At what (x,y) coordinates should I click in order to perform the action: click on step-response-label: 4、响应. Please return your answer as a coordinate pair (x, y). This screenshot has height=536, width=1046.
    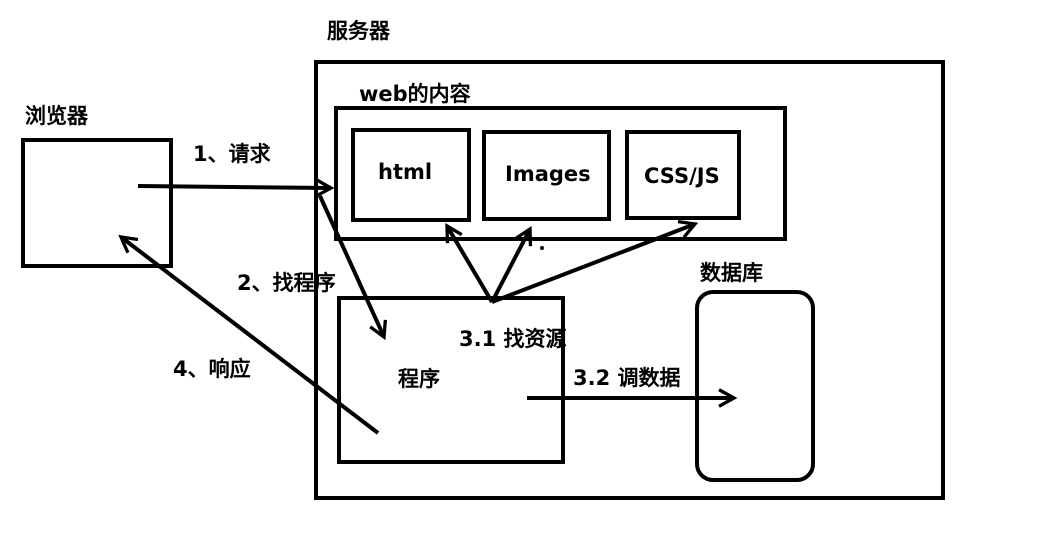
    Looking at the image, I should click on (212, 369).